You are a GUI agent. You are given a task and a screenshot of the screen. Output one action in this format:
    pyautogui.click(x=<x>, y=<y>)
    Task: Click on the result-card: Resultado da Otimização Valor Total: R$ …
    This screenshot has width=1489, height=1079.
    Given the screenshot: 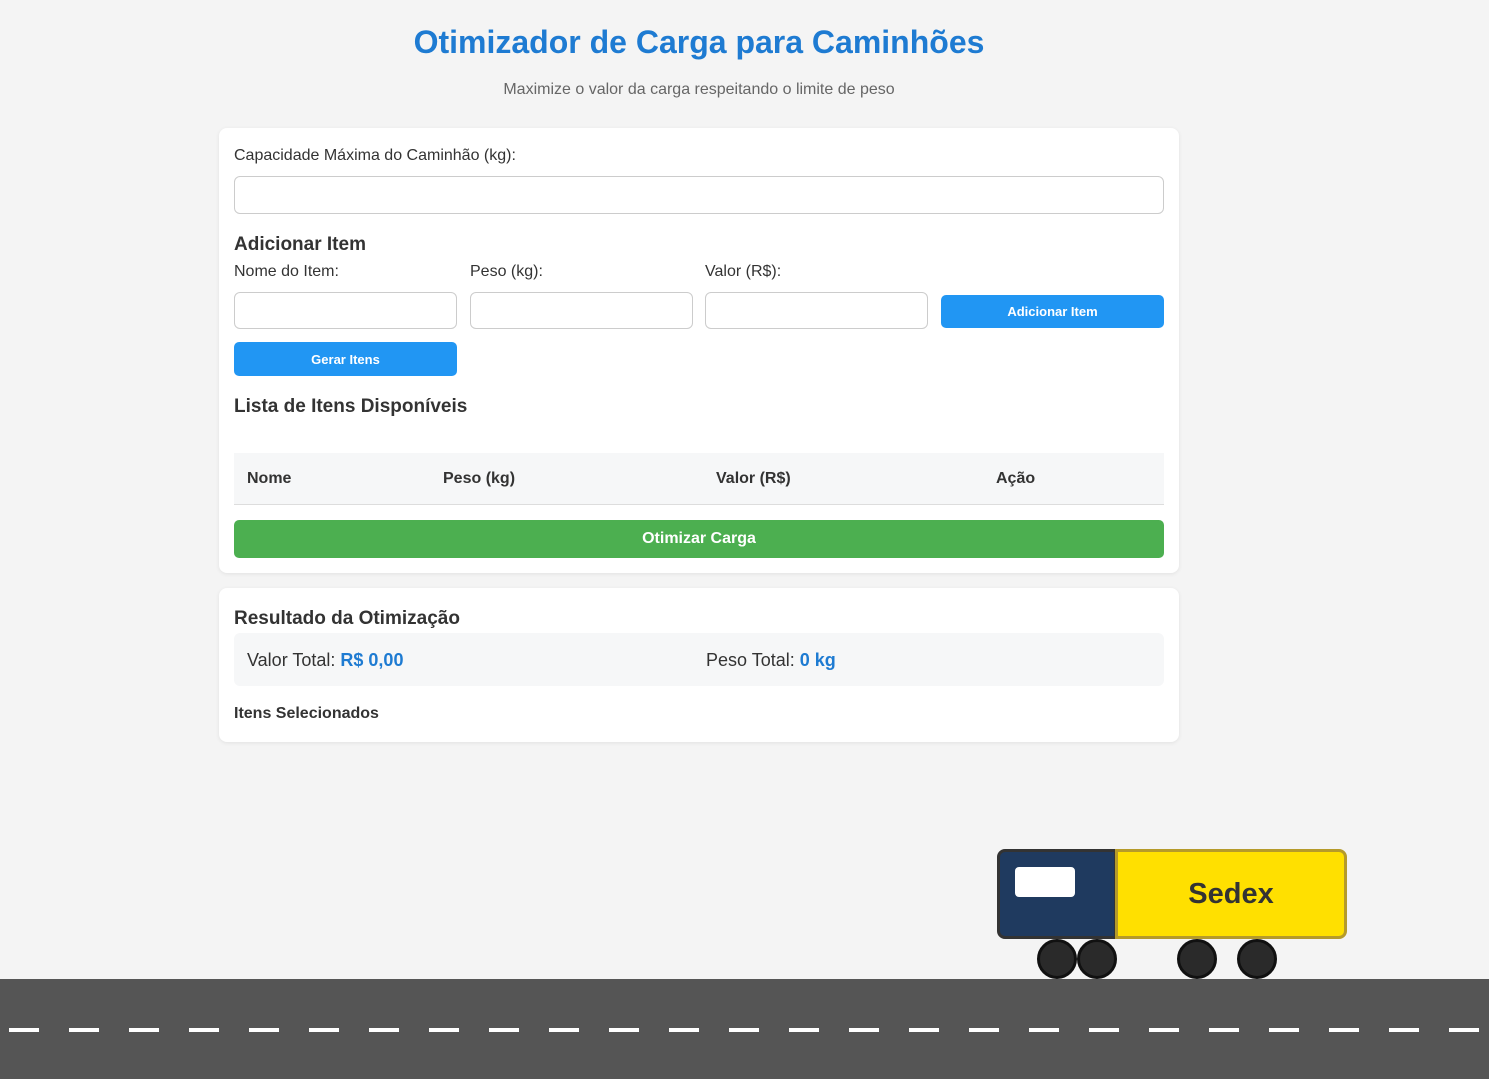 What is the action you would take?
    pyautogui.click(x=699, y=665)
    